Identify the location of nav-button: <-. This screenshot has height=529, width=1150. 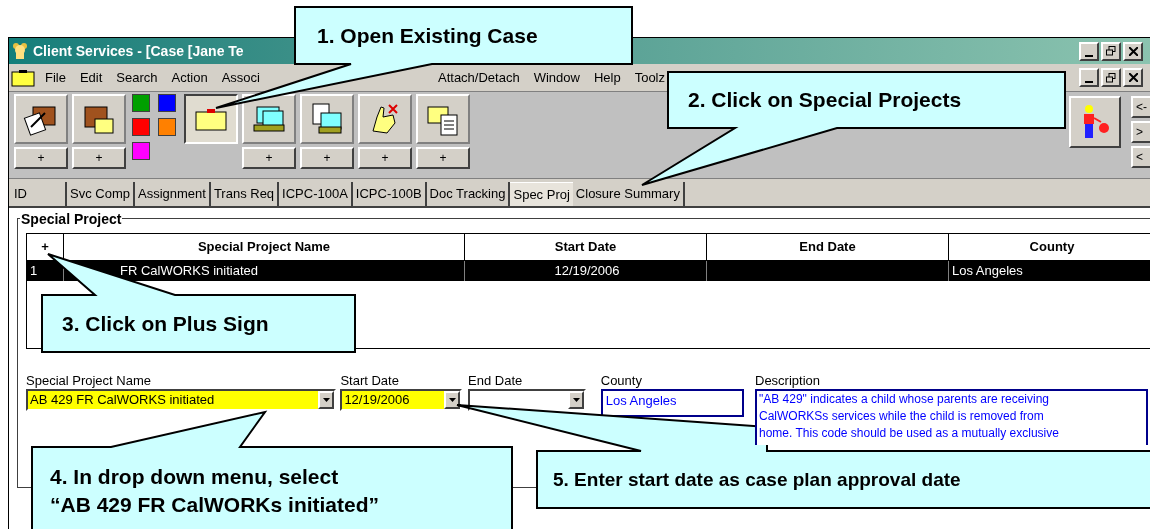
(1140, 107).